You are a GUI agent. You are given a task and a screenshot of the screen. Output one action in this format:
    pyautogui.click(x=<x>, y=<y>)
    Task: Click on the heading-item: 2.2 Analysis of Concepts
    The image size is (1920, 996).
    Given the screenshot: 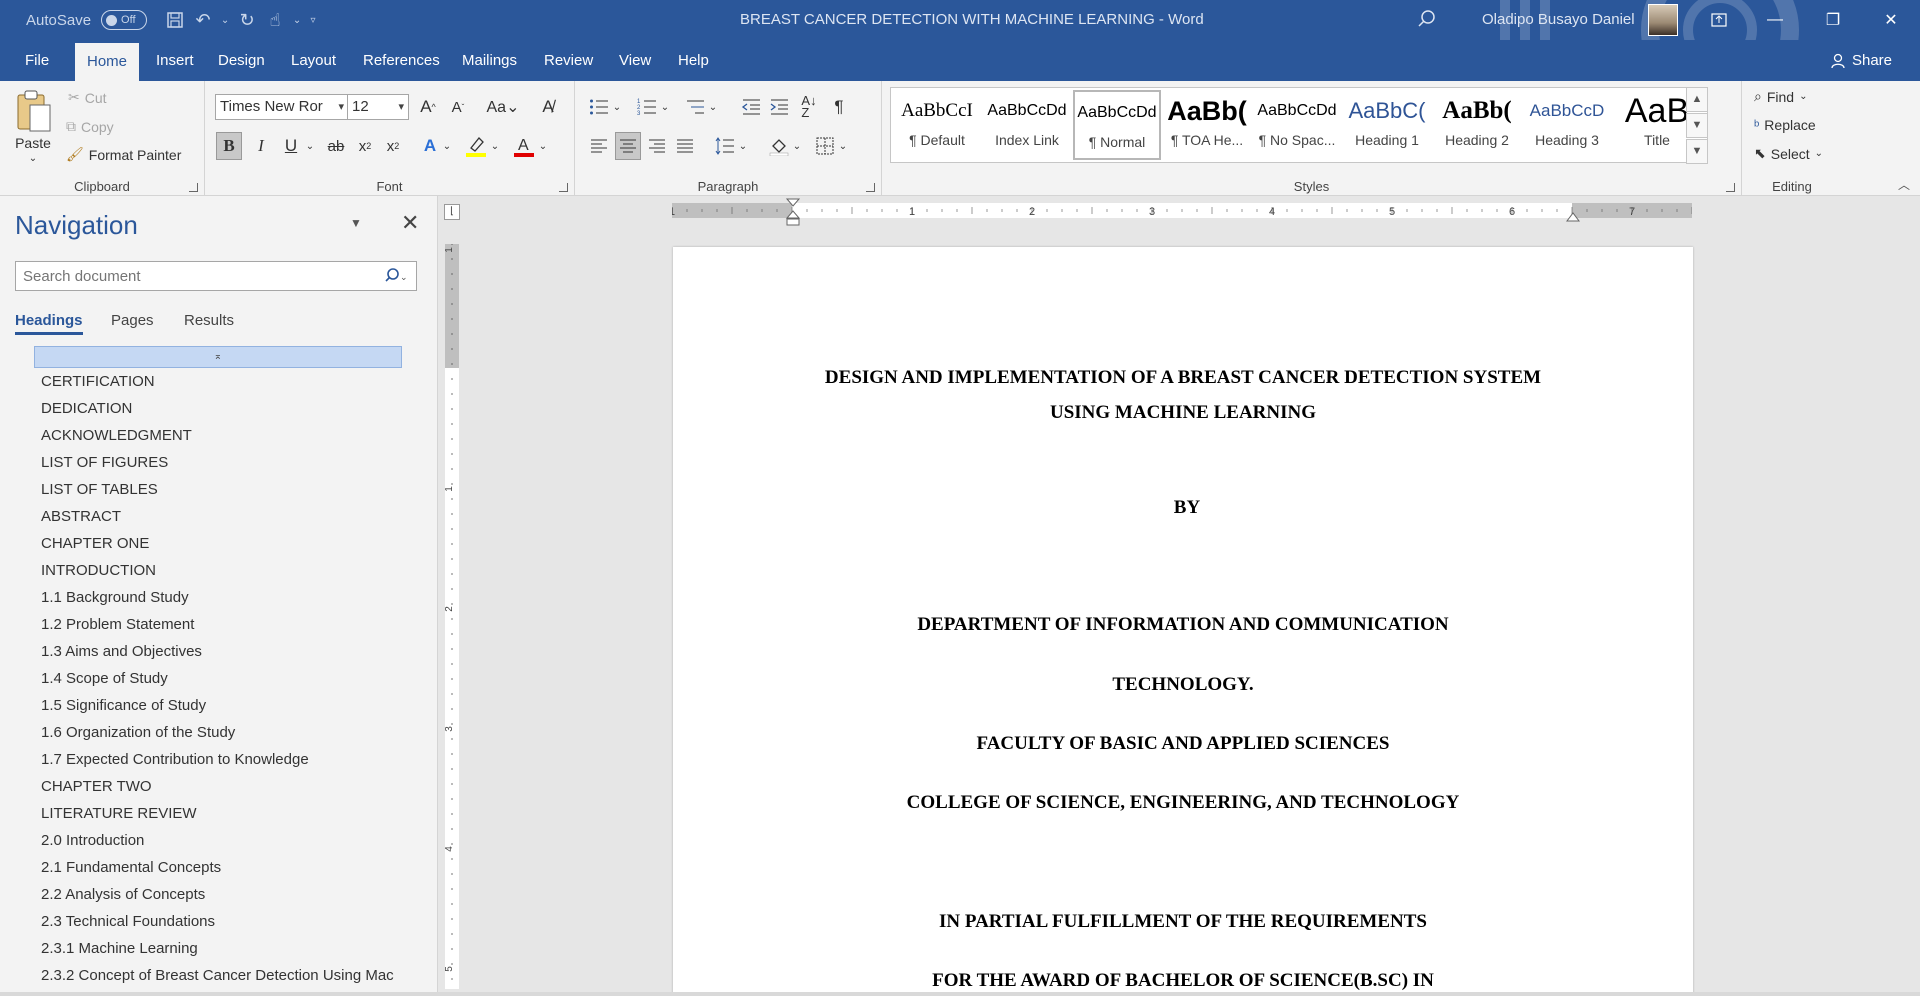 What is the action you would take?
    pyautogui.click(x=123, y=894)
    